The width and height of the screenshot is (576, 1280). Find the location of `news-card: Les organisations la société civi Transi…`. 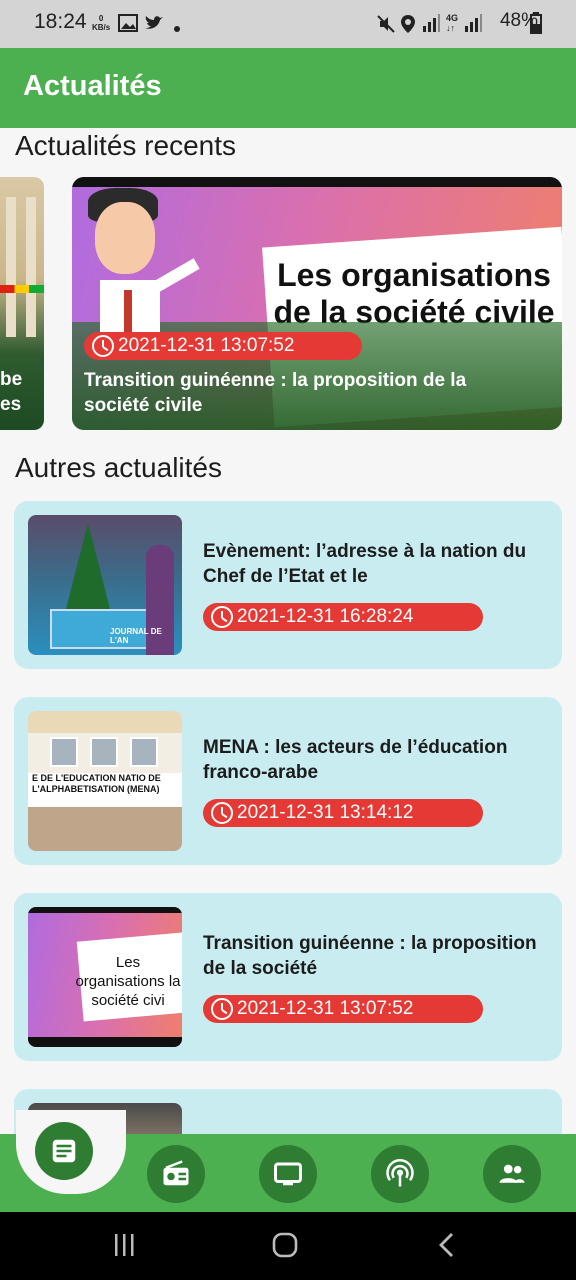

news-card: Les organisations la société civi Transi… is located at coordinates (288, 977).